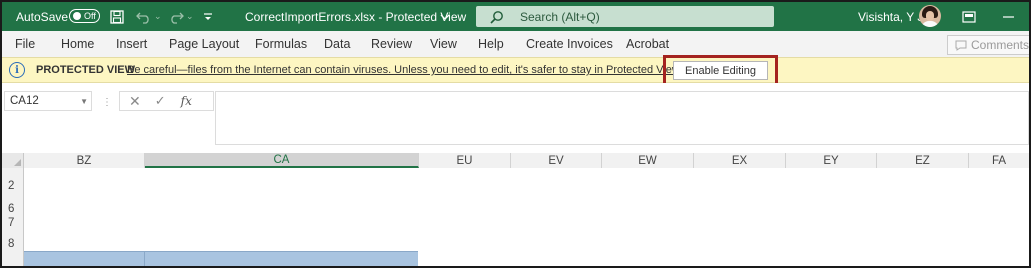 The height and width of the screenshot is (268, 1031). What do you see at coordinates (17, 70) in the screenshot?
I see `info-icon: i` at bounding box center [17, 70].